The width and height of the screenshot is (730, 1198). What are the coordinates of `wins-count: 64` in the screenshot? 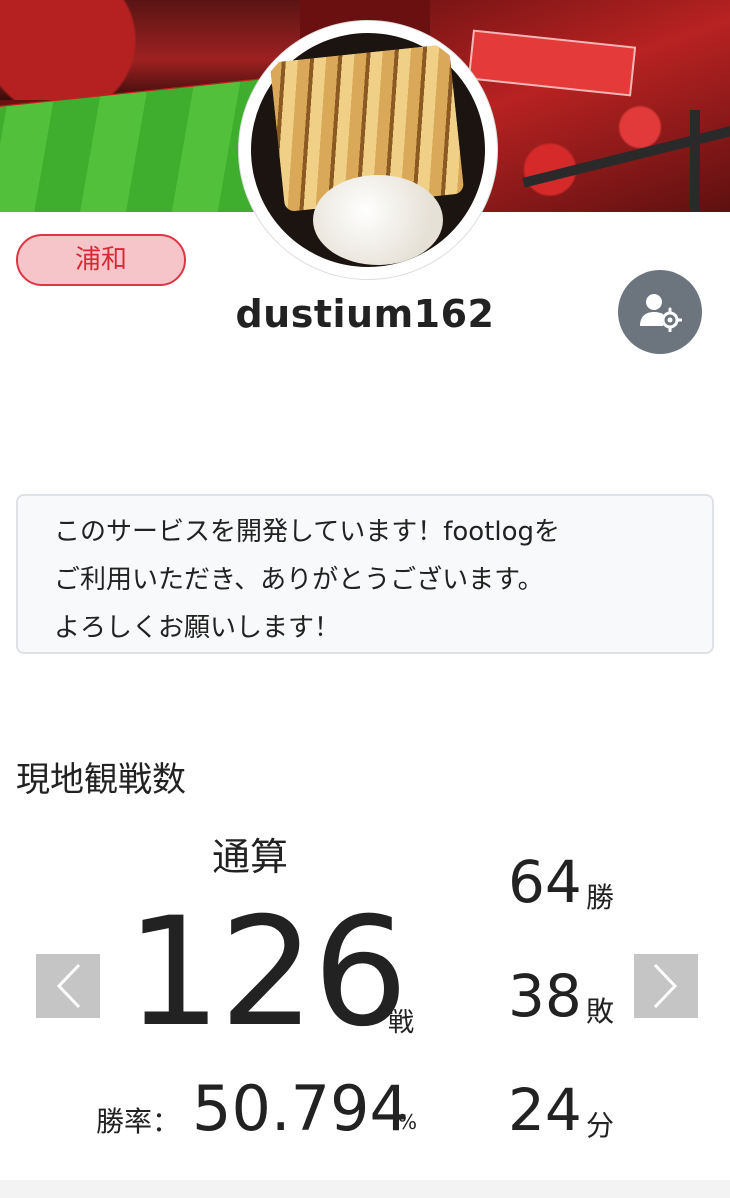 It's located at (545, 882).